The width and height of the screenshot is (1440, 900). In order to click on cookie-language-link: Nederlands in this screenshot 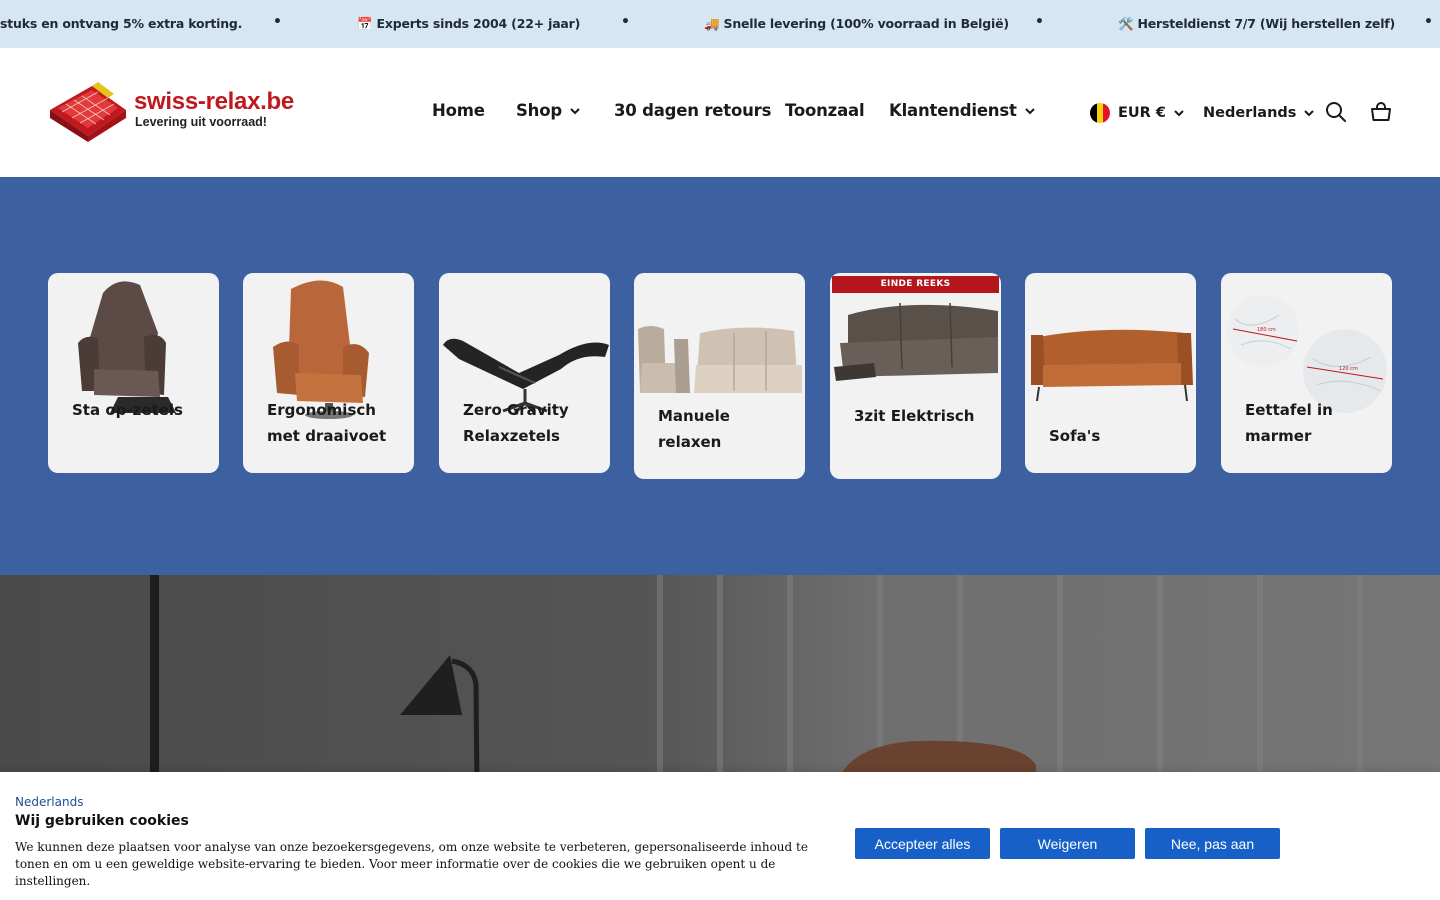, I will do `click(49, 802)`.